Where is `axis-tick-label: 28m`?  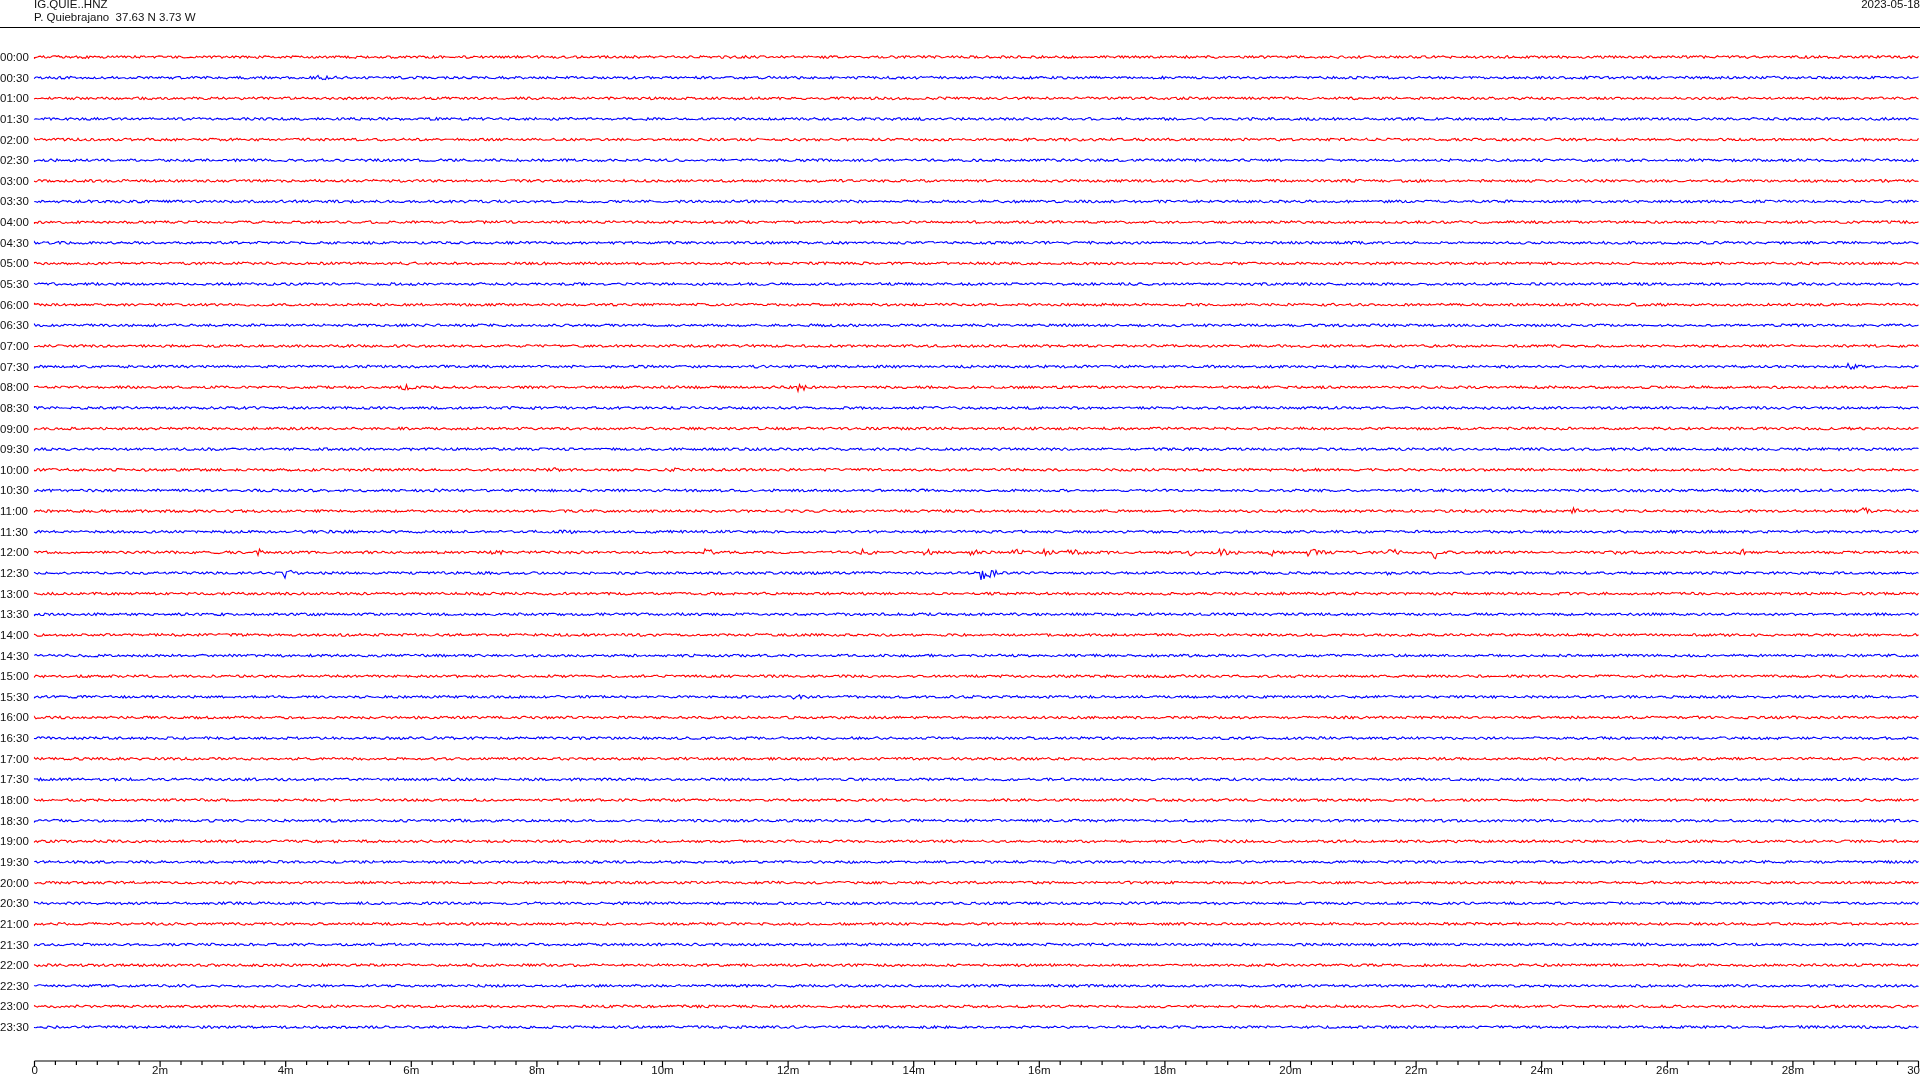
axis-tick-label: 28m is located at coordinates (1793, 1070).